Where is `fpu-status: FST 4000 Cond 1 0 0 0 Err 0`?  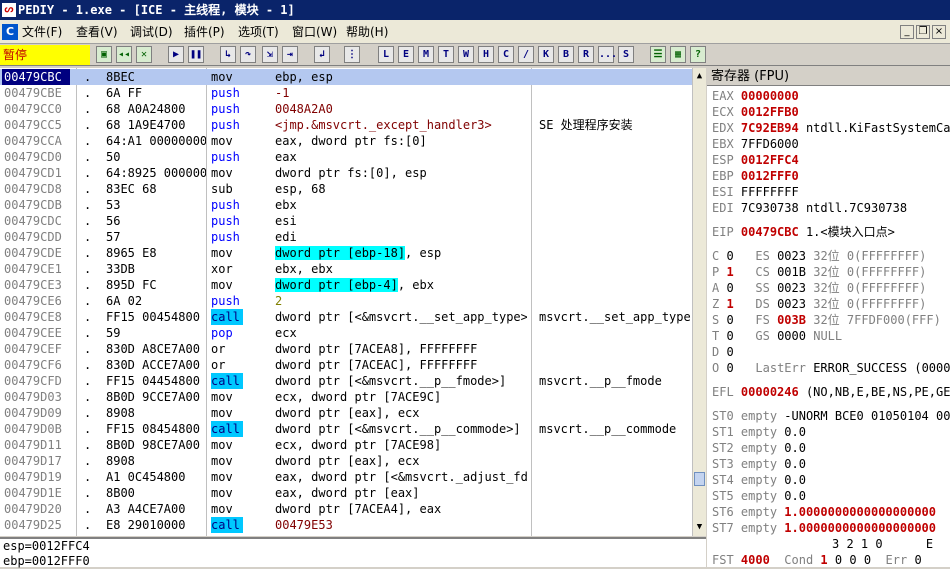
fpu-status: FST 4000 Cond 1 0 0 0 Err 0 is located at coordinates (817, 559).